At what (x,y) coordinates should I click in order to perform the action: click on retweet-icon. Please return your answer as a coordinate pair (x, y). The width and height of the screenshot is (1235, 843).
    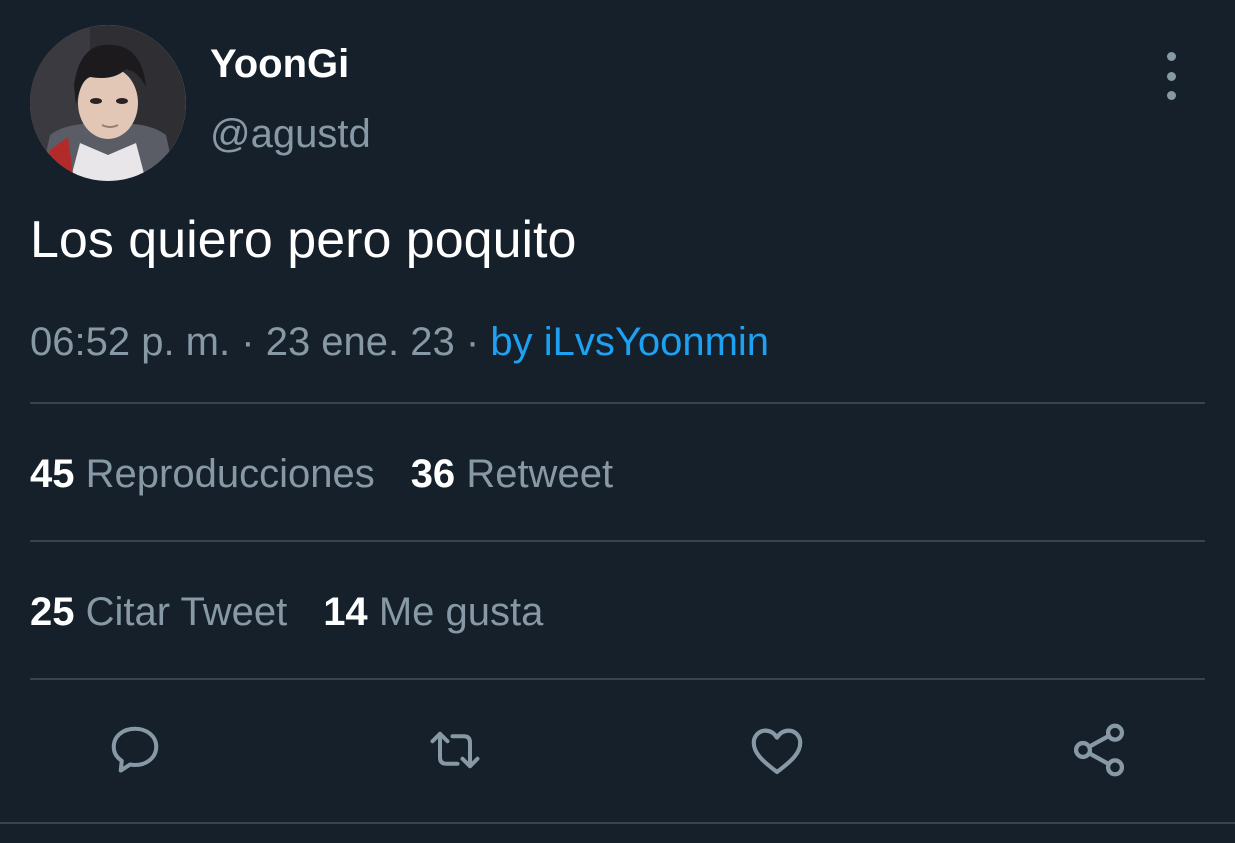
    Looking at the image, I should click on (455, 750).